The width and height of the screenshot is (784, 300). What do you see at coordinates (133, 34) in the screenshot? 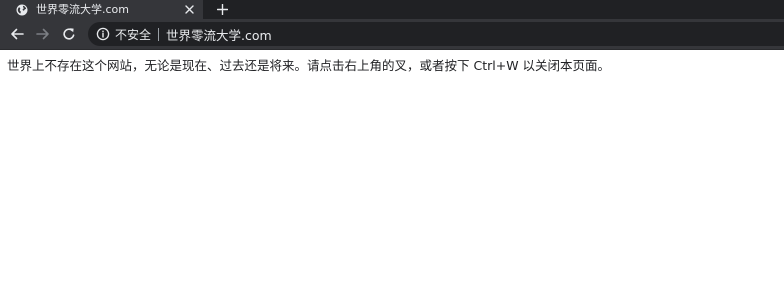
I see `security-status: 不安全` at bounding box center [133, 34].